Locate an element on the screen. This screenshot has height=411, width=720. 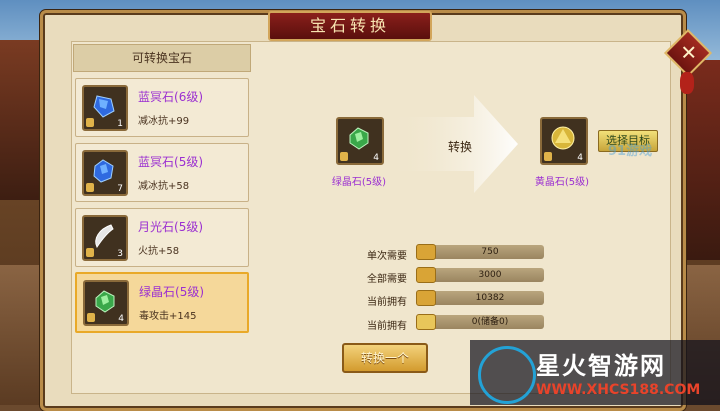
gem-slot: 4 is located at coordinates (106, 303).